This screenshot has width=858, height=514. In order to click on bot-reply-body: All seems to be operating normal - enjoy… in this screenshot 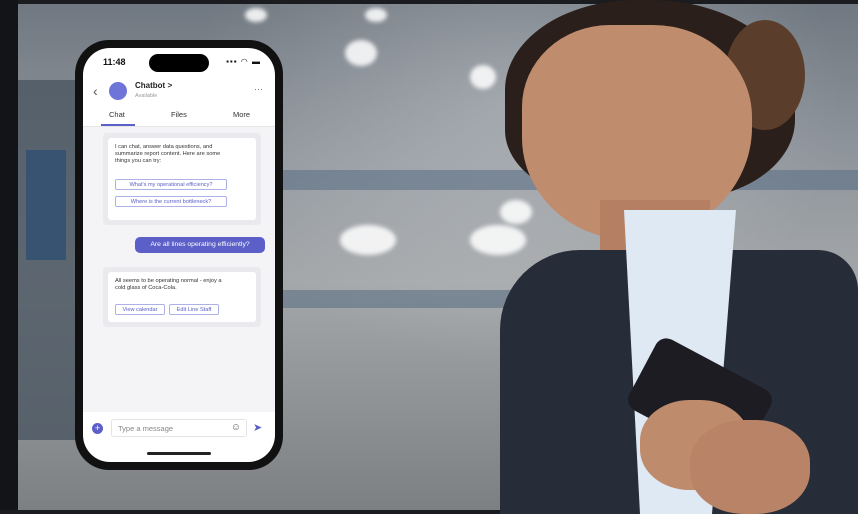, I will do `click(182, 297)`.